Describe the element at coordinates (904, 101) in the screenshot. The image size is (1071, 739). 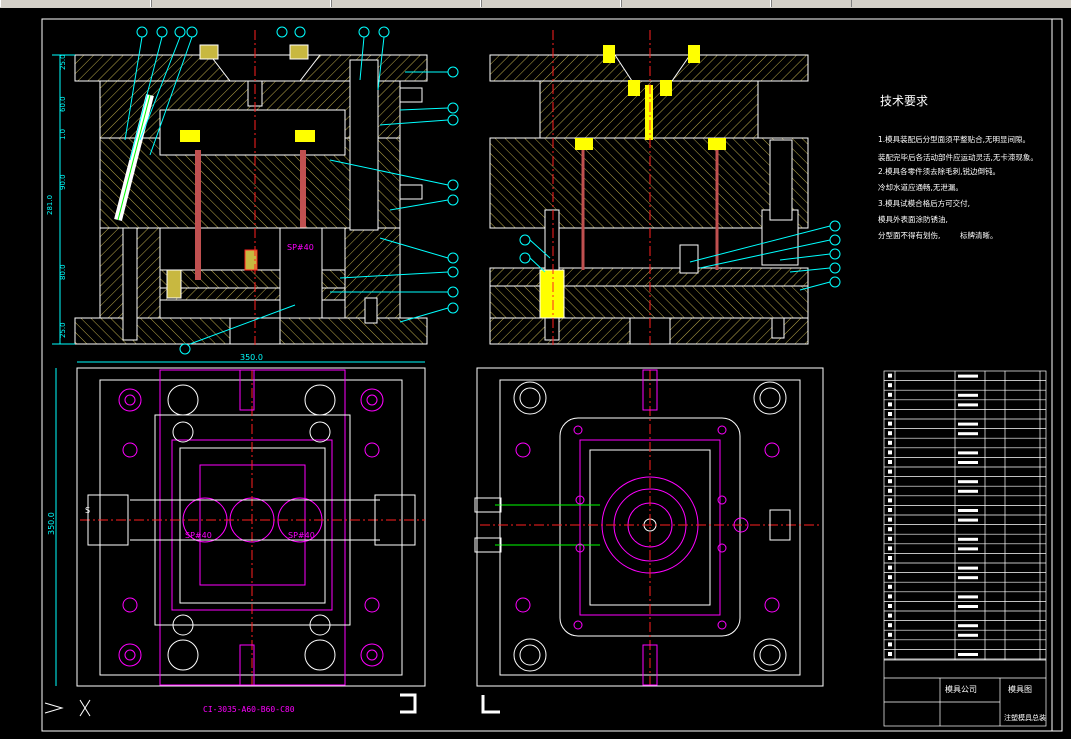
I see `tech-req-title: 技术要求` at that location.